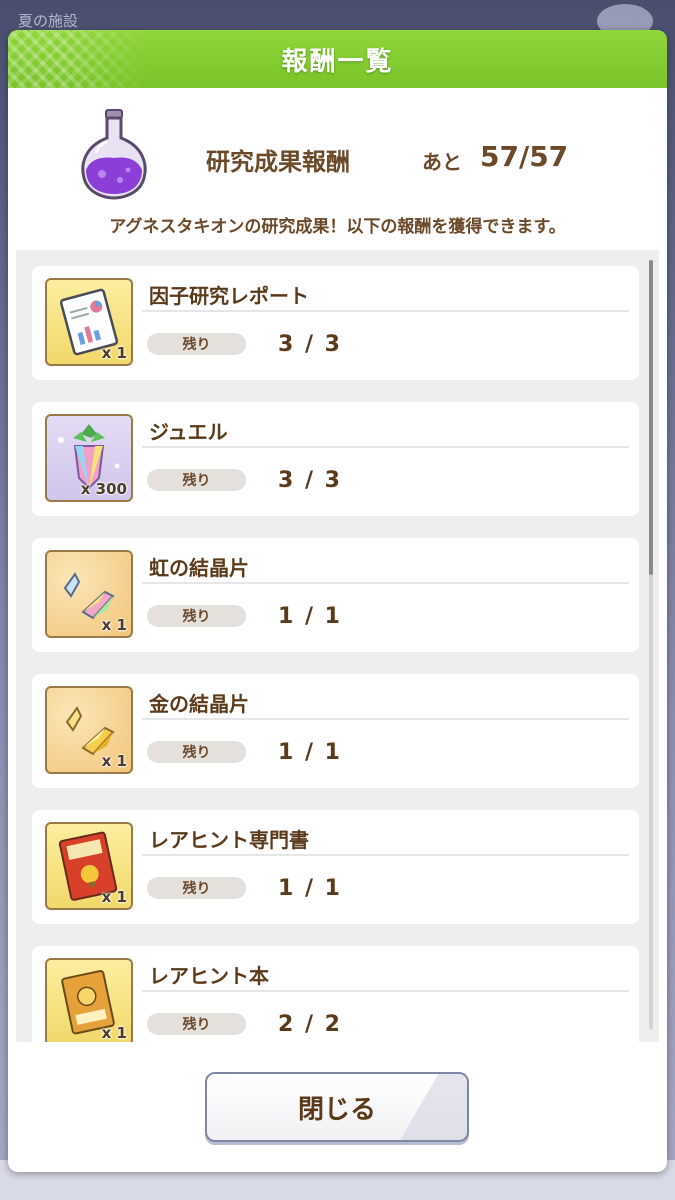  What do you see at coordinates (89, 866) in the screenshot?
I see `hint-book-icon: x 1` at bounding box center [89, 866].